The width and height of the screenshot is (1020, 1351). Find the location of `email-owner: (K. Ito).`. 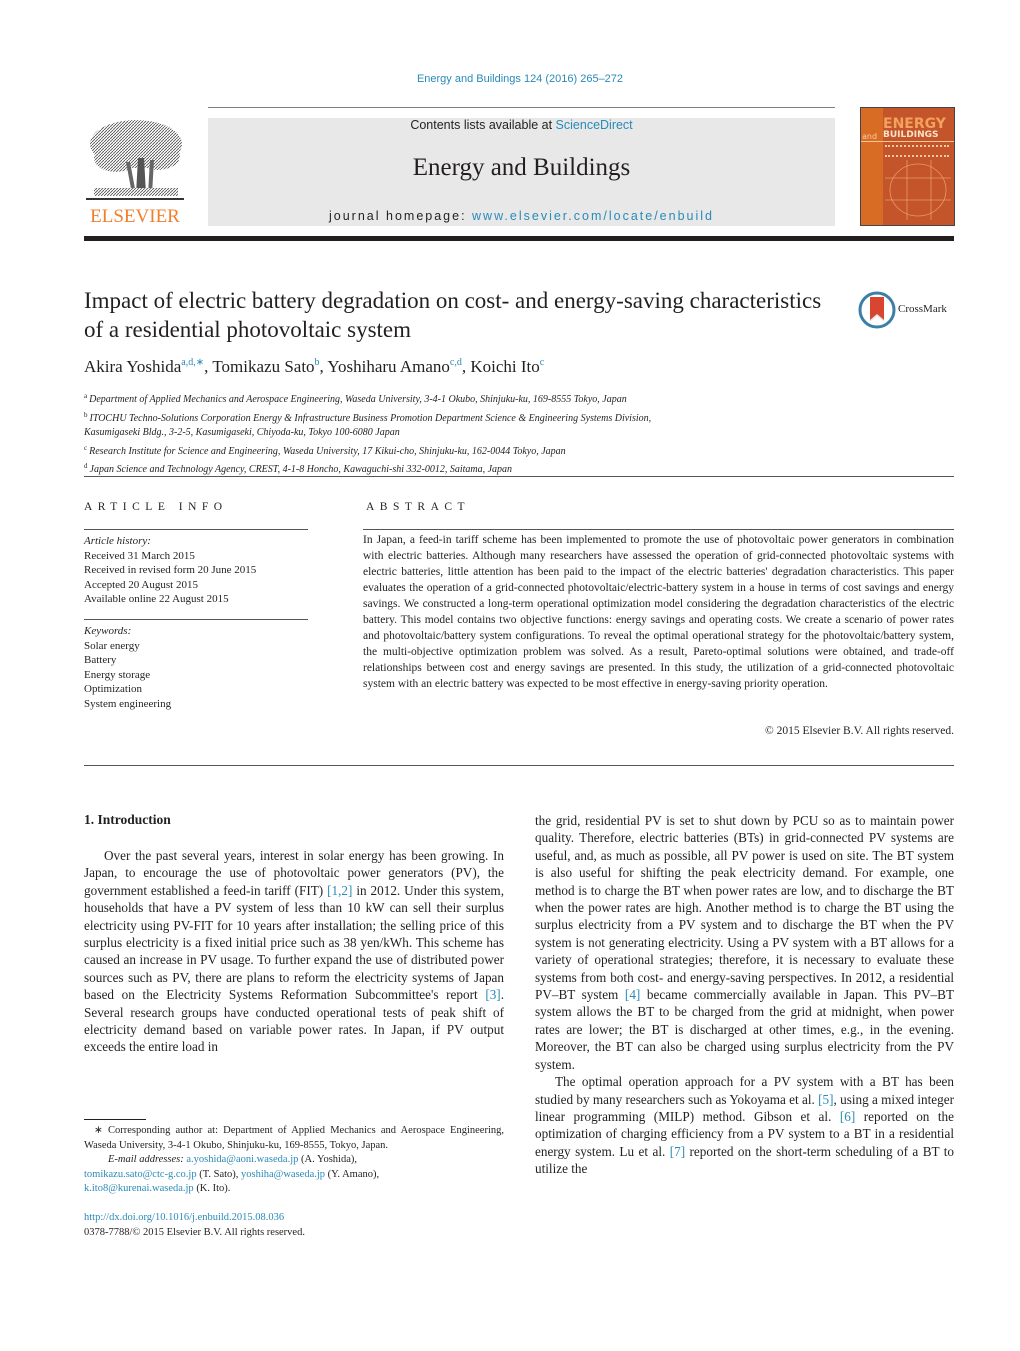

email-owner: (K. Ito). is located at coordinates (212, 1188).